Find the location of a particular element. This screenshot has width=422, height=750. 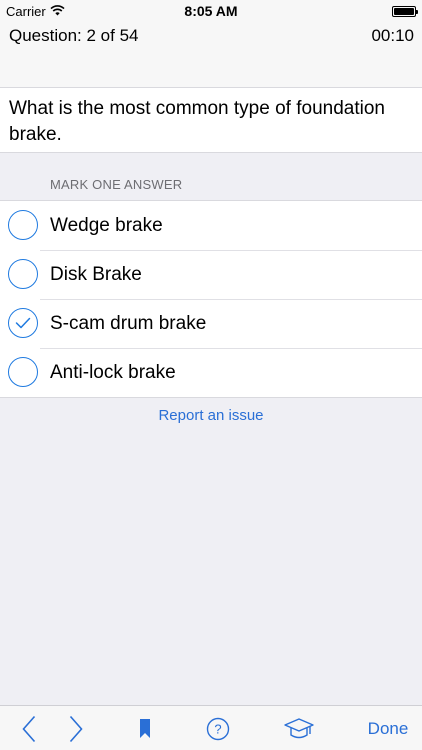

section-label: MARK ONE ANSWER is located at coordinates (116, 184).